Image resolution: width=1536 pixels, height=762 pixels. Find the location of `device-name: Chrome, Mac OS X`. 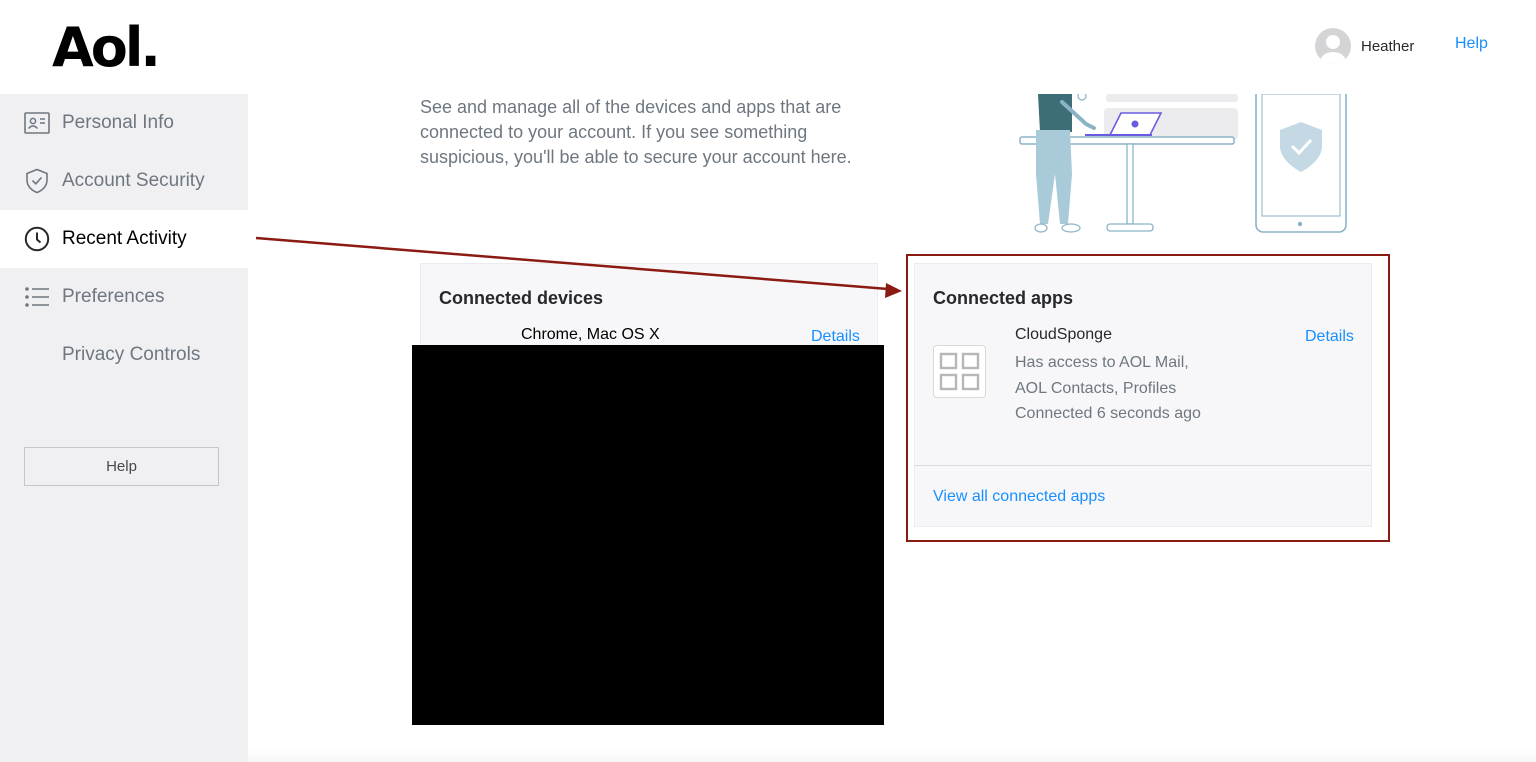

device-name: Chrome, Mac OS X is located at coordinates (590, 334).